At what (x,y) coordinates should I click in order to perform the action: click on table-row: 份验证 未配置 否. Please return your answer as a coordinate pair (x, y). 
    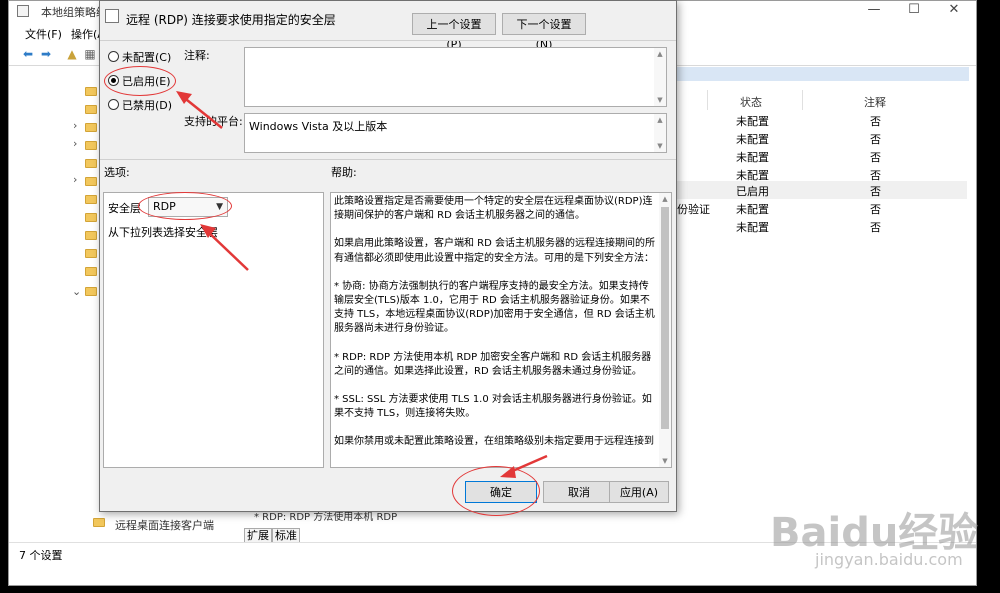
    Looking at the image, I should click on (822, 208).